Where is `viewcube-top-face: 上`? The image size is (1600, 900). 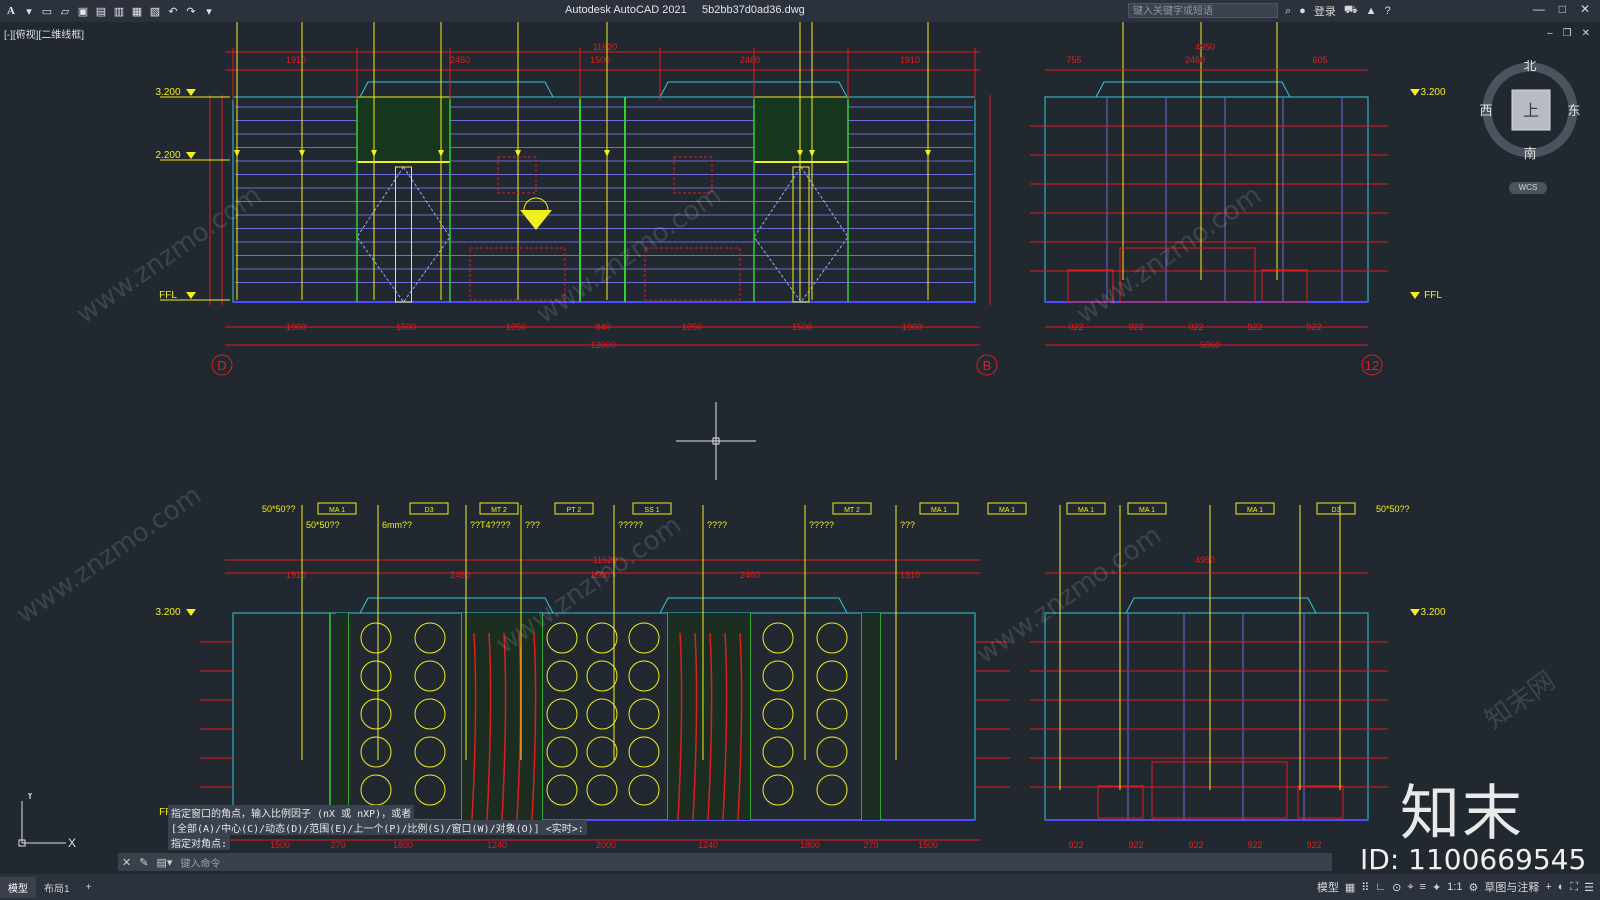
viewcube-top-face: 上 is located at coordinates (1531, 111).